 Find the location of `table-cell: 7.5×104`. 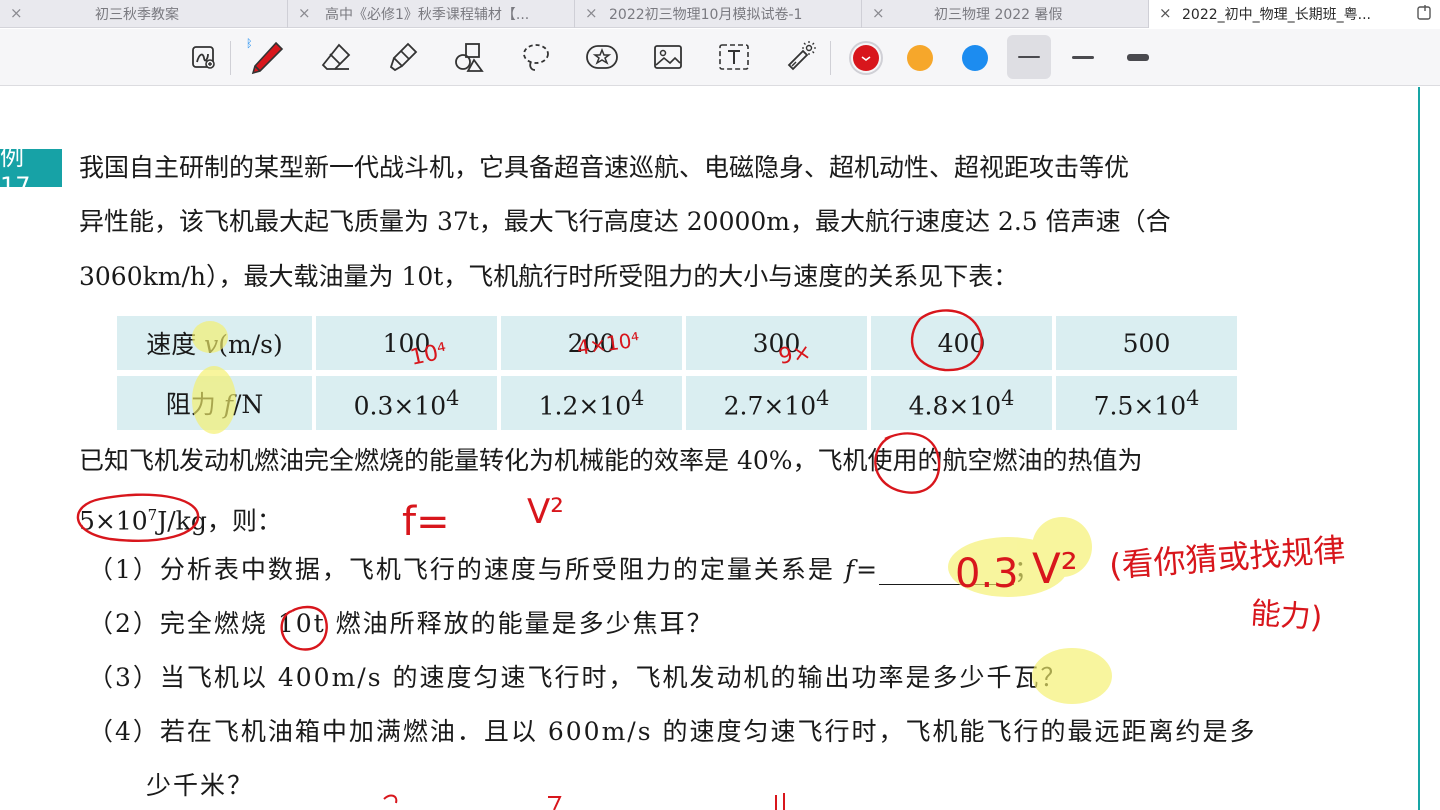

table-cell: 7.5×104 is located at coordinates (1146, 403).